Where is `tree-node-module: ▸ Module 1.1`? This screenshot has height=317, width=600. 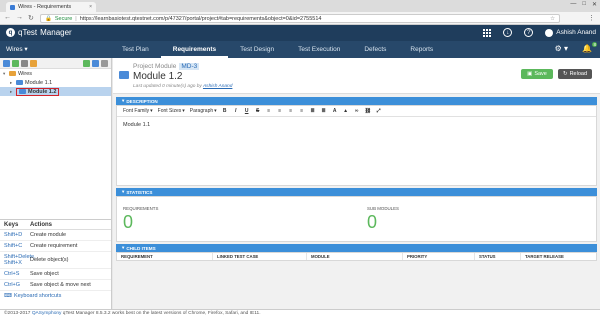 tree-node-module: ▸ Module 1.1 is located at coordinates (55, 82).